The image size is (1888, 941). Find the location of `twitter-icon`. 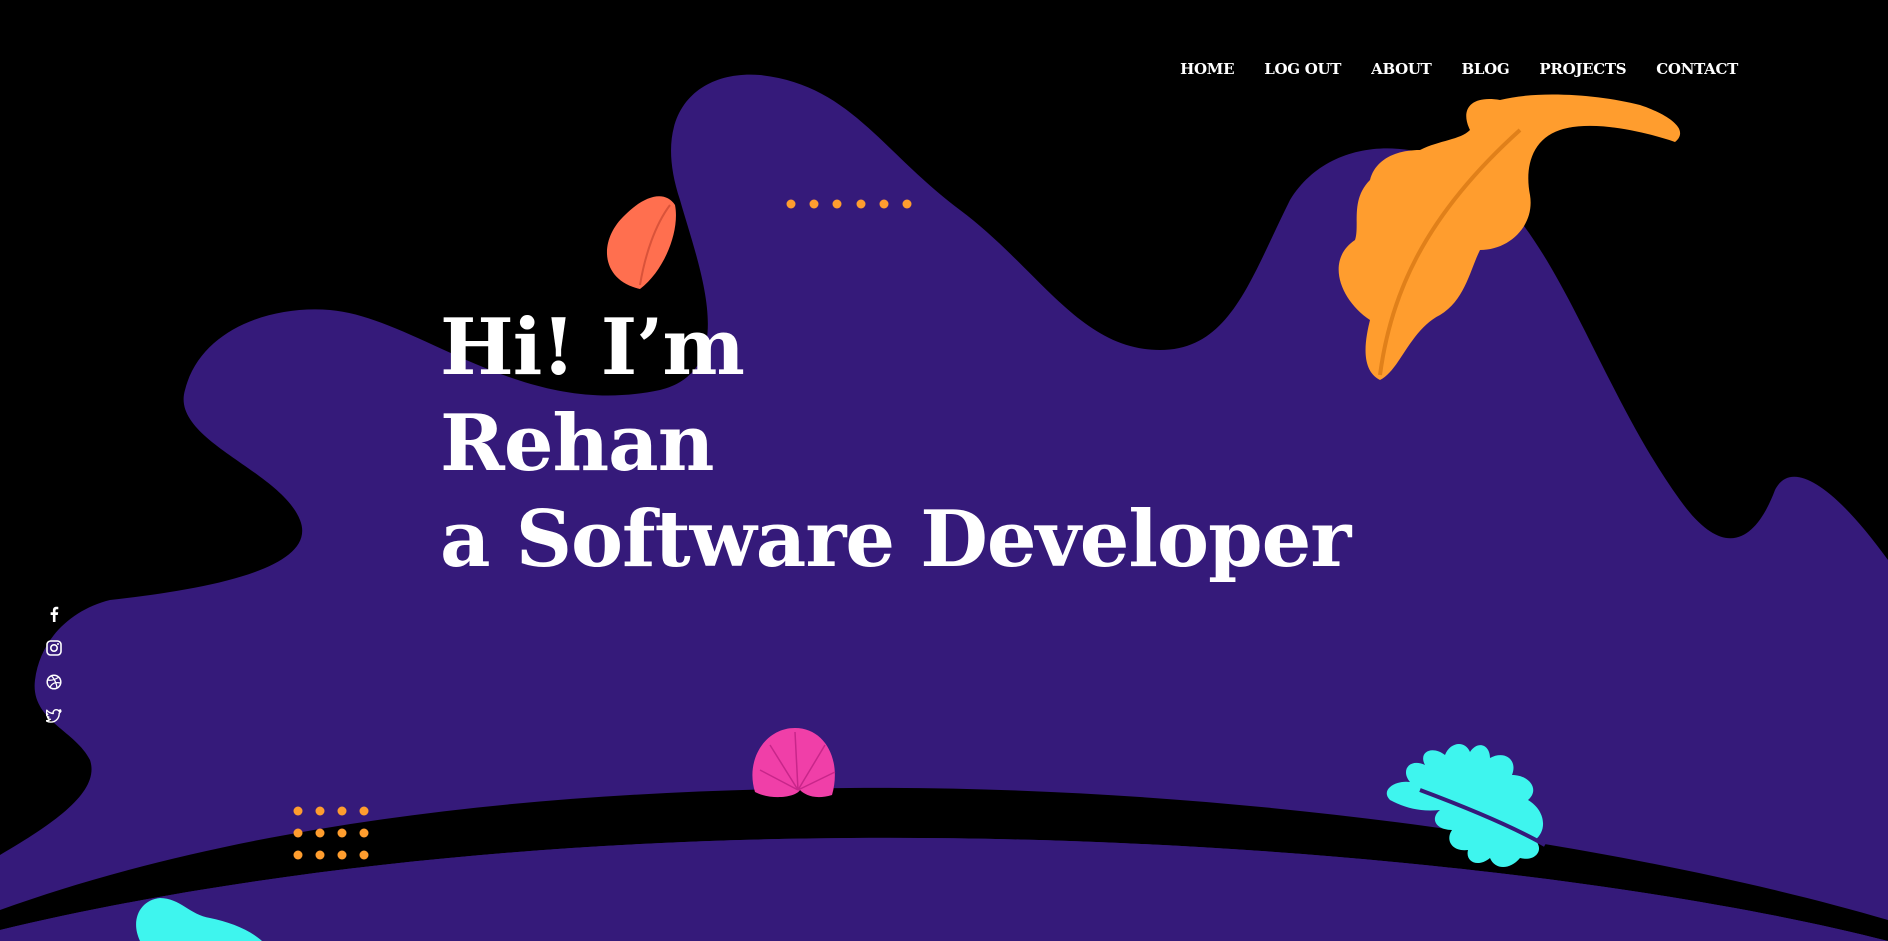

twitter-icon is located at coordinates (54, 716).